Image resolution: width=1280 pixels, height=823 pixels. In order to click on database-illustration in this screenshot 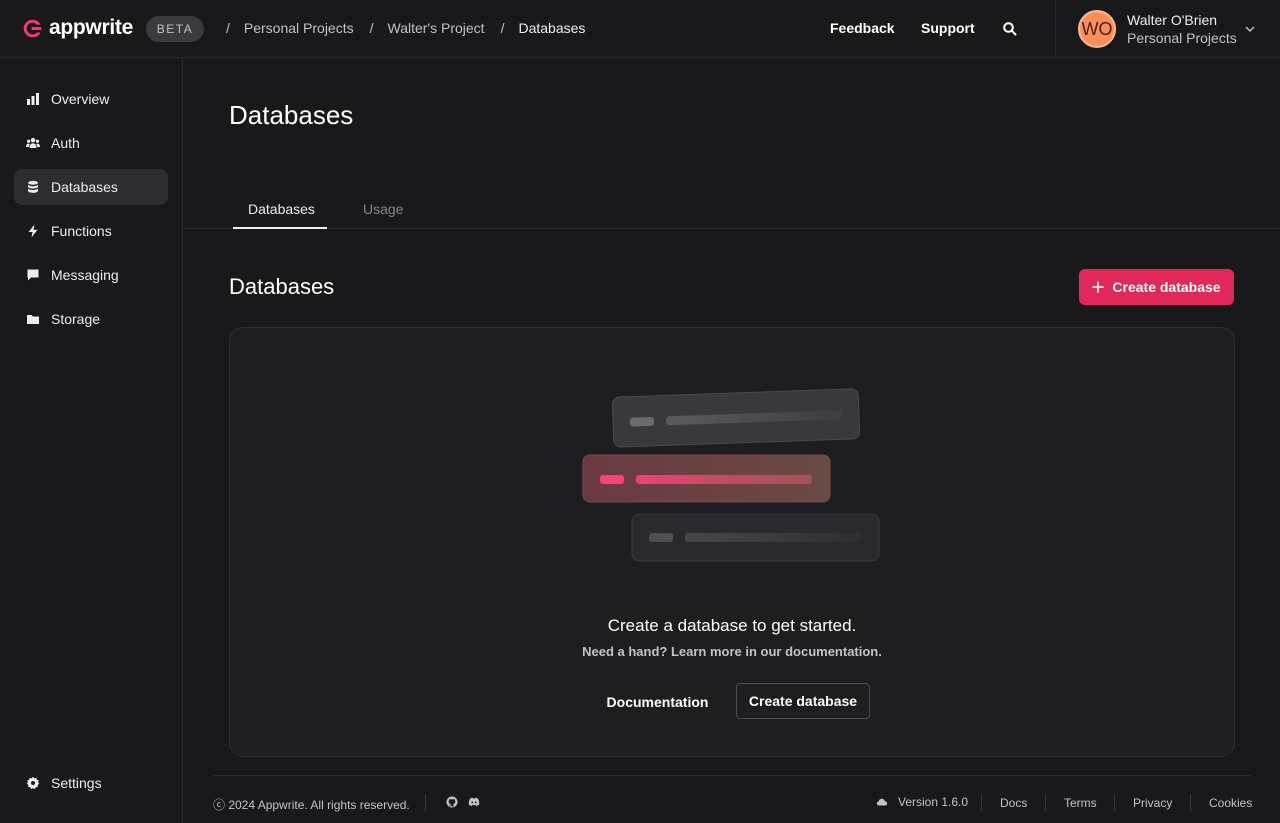, I will do `click(731, 475)`.